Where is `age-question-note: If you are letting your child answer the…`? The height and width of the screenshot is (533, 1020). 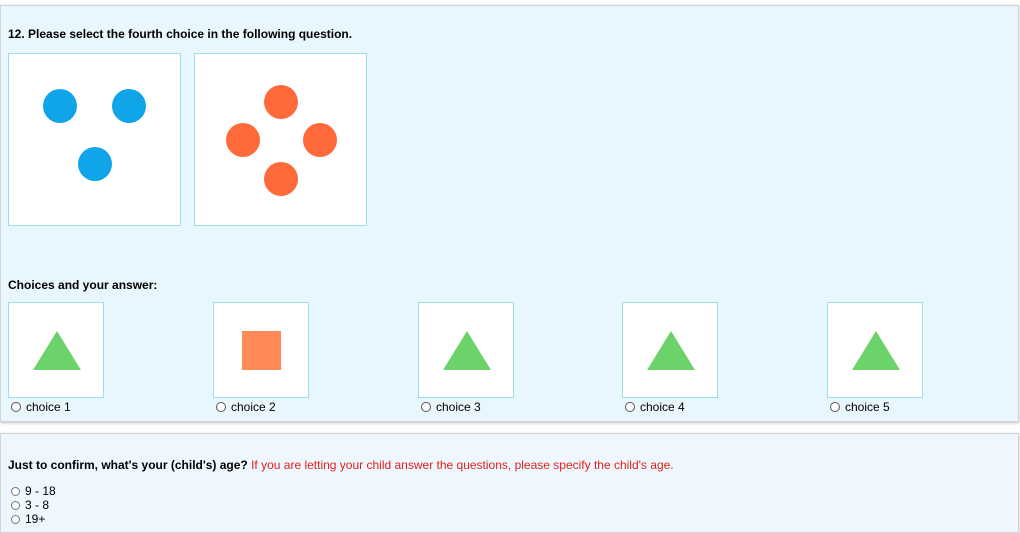 age-question-note: If you are letting your child answer the… is located at coordinates (462, 465).